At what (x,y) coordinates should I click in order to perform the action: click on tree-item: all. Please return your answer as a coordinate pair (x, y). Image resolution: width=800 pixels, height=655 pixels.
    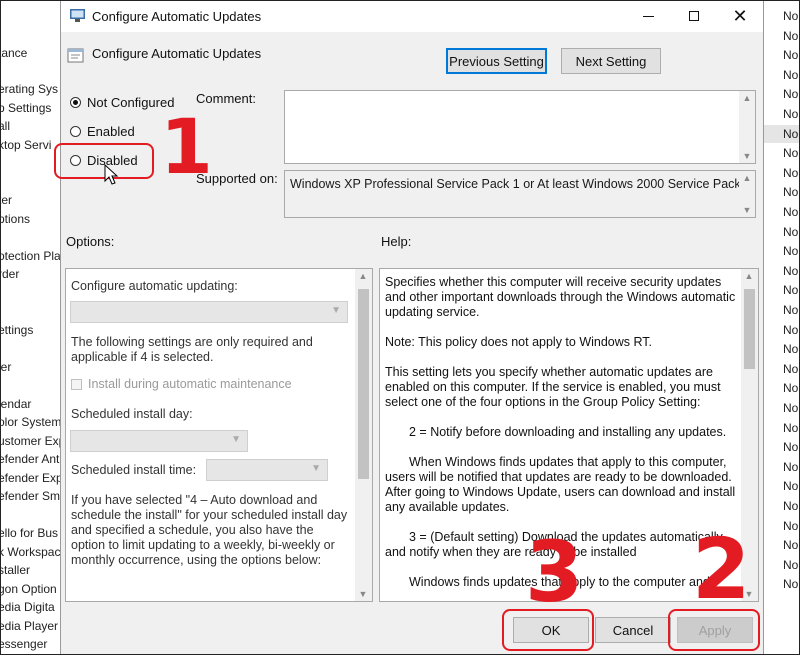
    Looking at the image, I should click on (5, 126).